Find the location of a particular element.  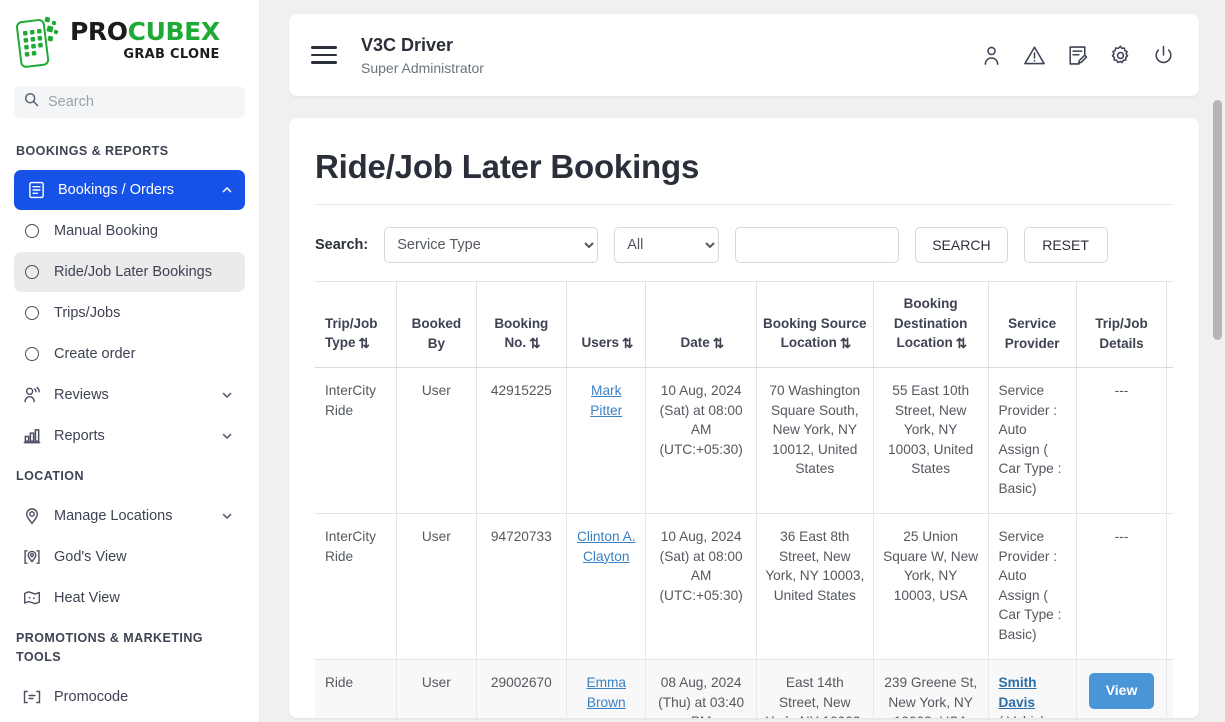

sidebar-section-bookings-reports: BOOKINGS & REPORTS is located at coordinates (92, 151).